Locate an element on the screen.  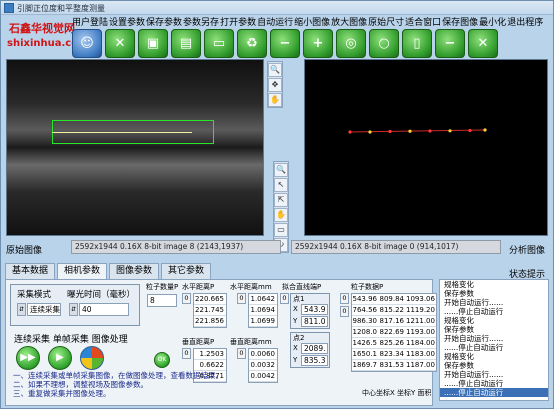
particle-cell: 809.84 is located at coordinates (392, 300).